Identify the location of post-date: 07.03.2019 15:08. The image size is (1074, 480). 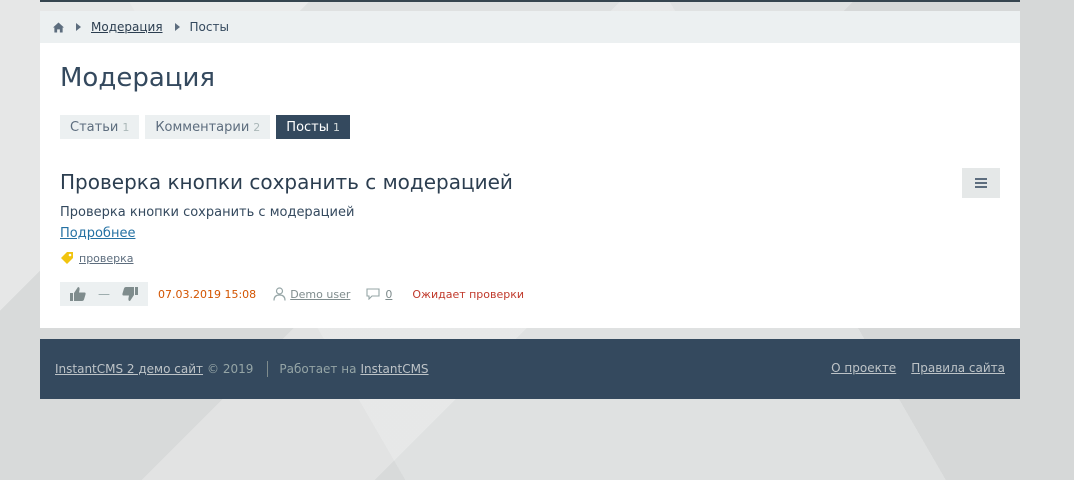
(207, 294).